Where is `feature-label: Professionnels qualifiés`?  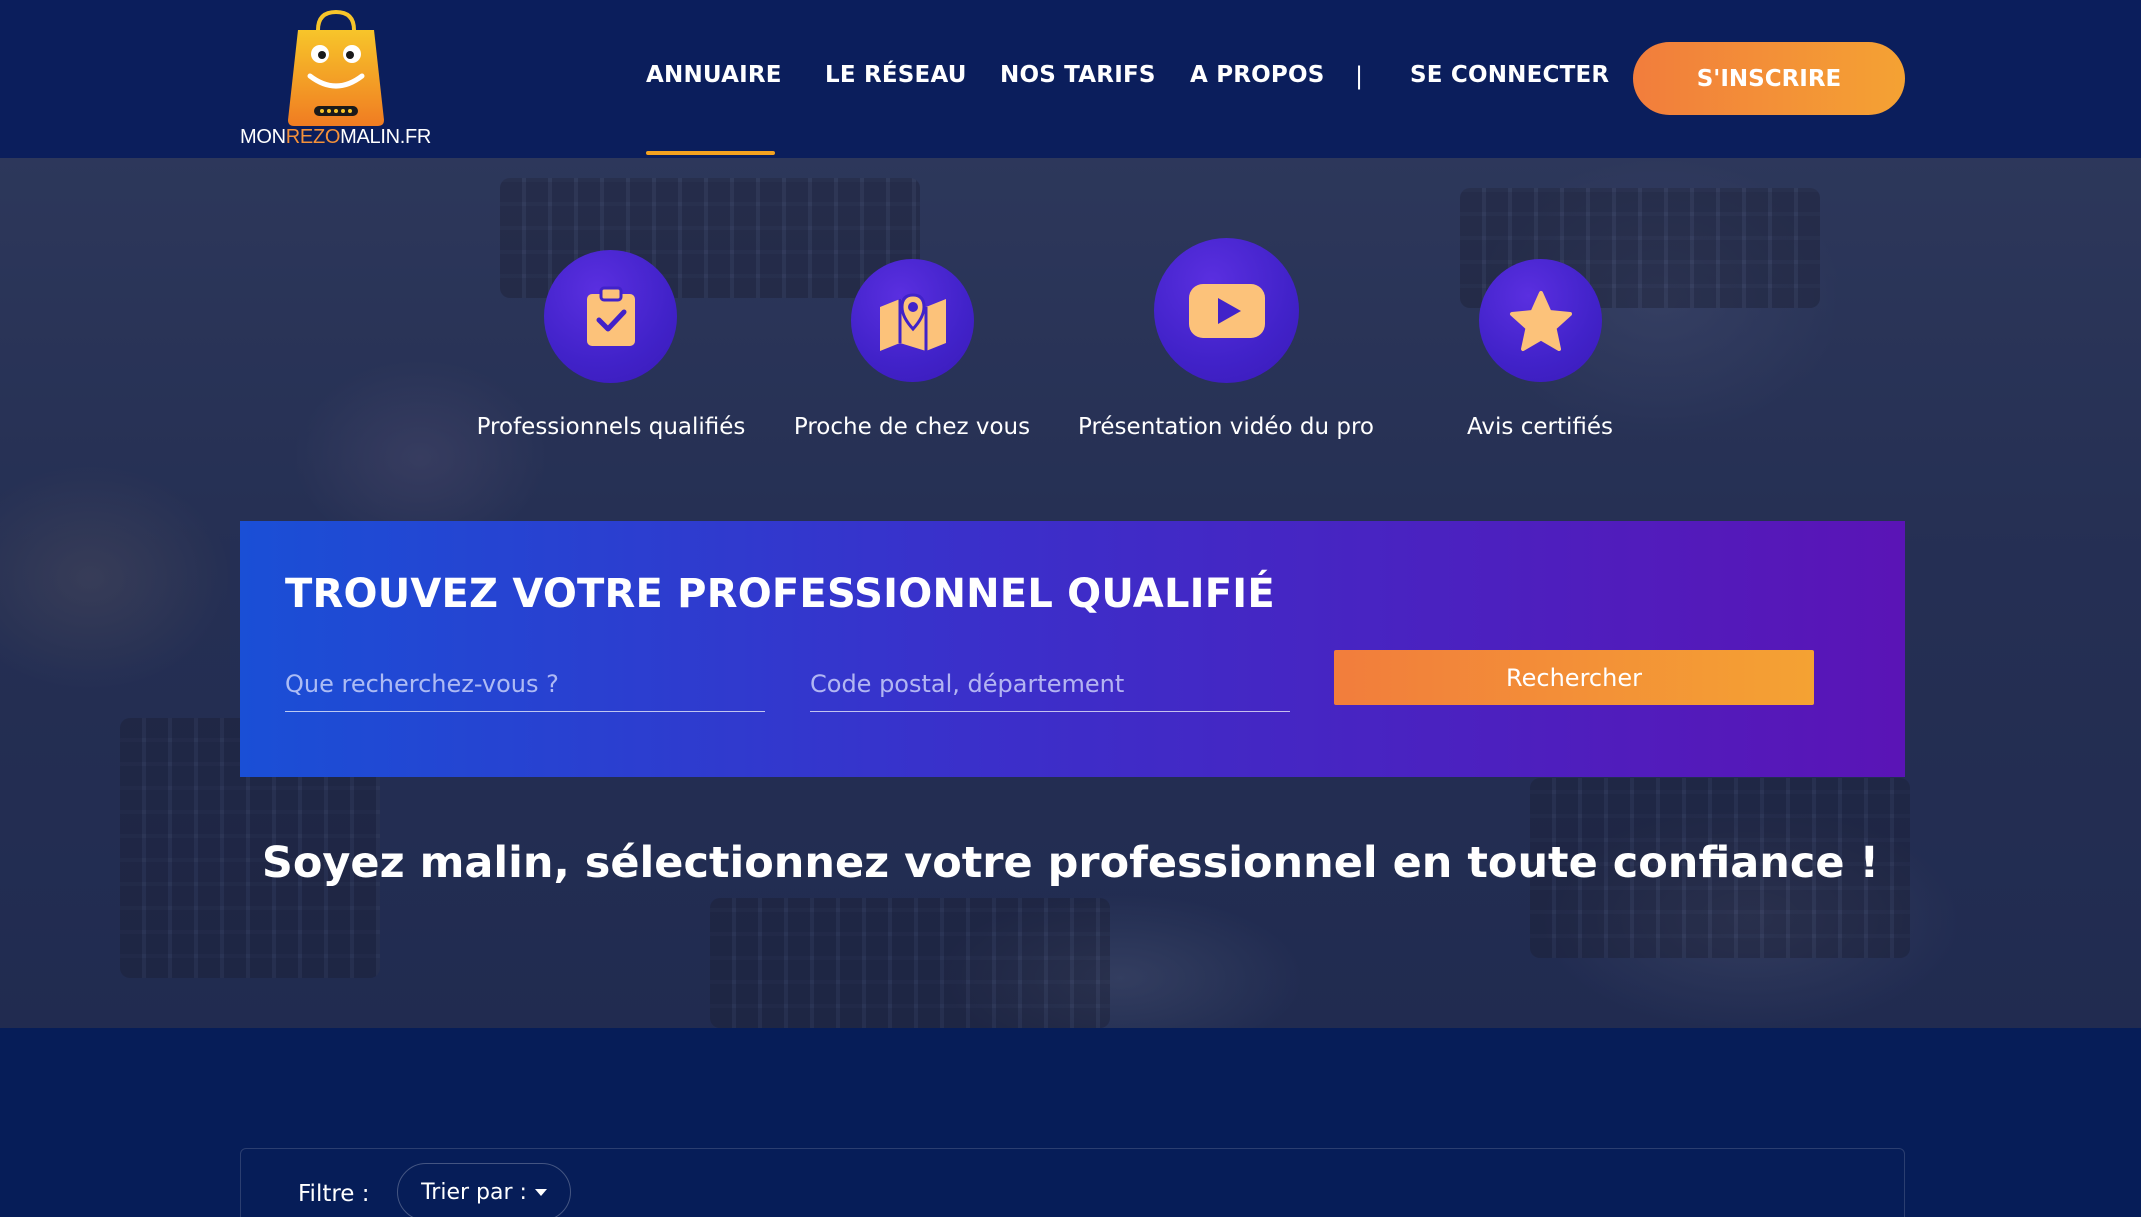 feature-label: Professionnels qualifiés is located at coordinates (611, 427).